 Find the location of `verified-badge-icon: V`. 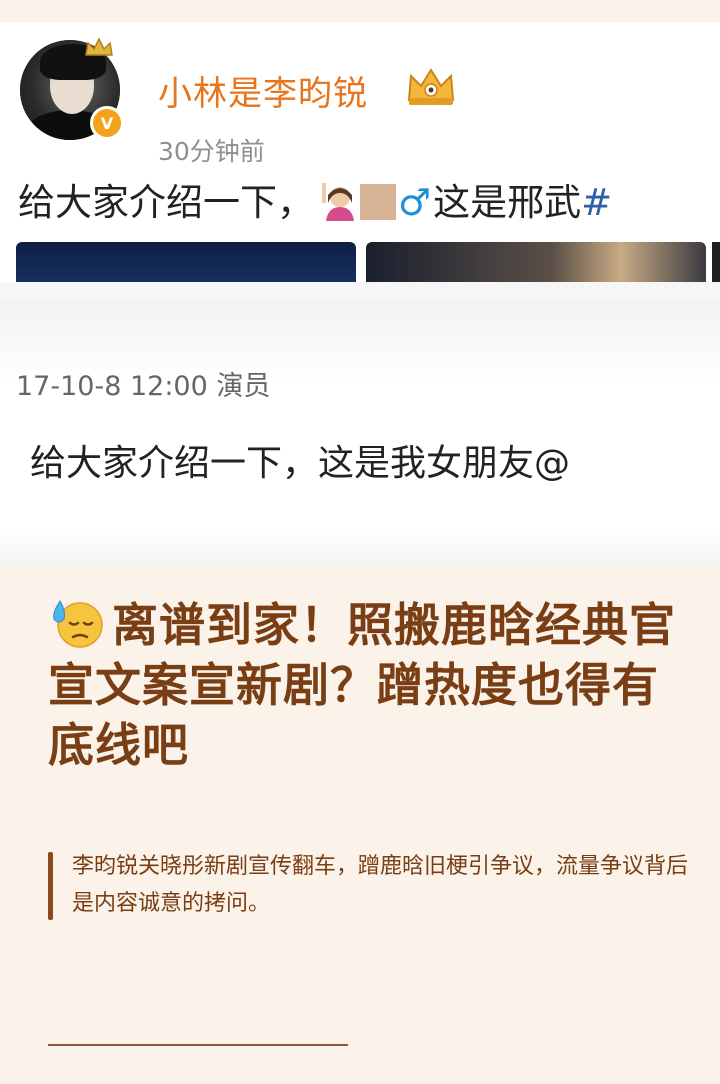

verified-badge-icon: V is located at coordinates (107, 123).